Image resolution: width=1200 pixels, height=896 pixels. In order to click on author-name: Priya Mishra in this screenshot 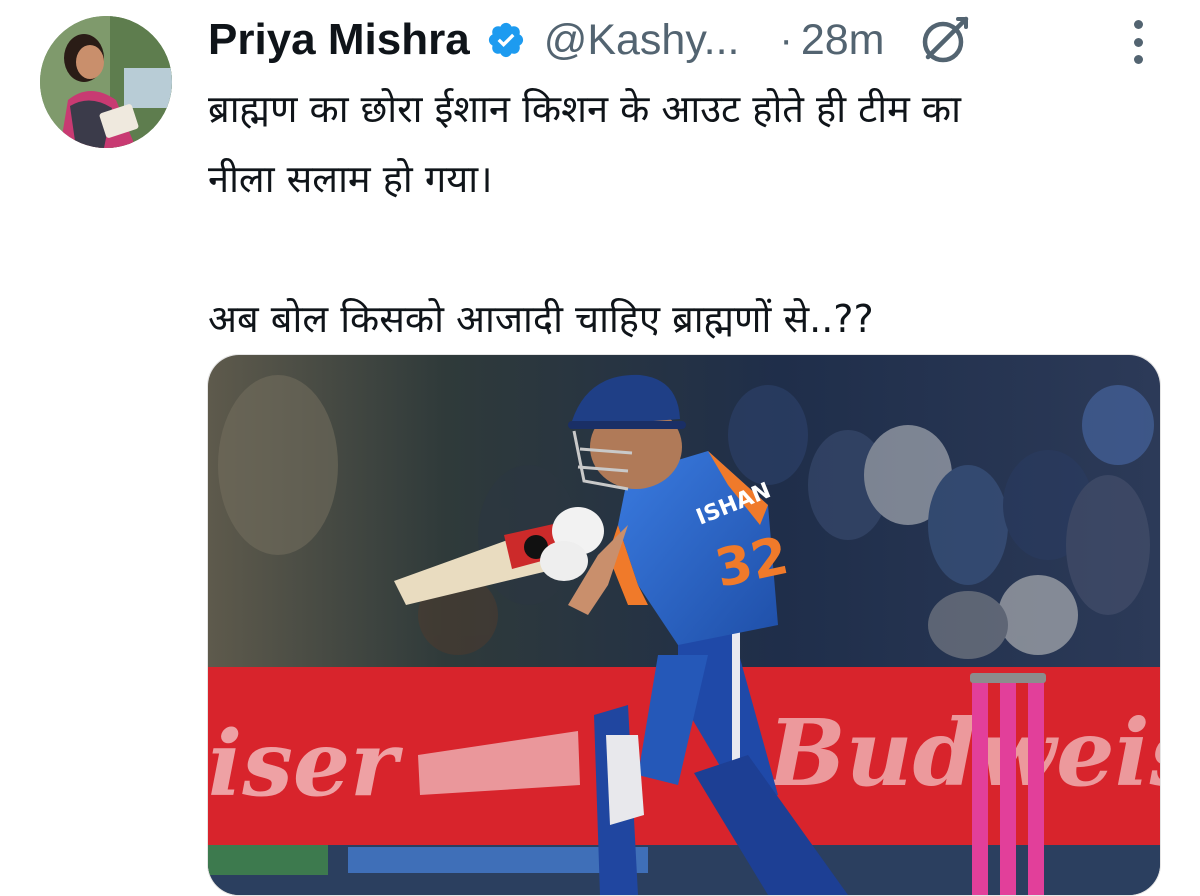, I will do `click(339, 40)`.